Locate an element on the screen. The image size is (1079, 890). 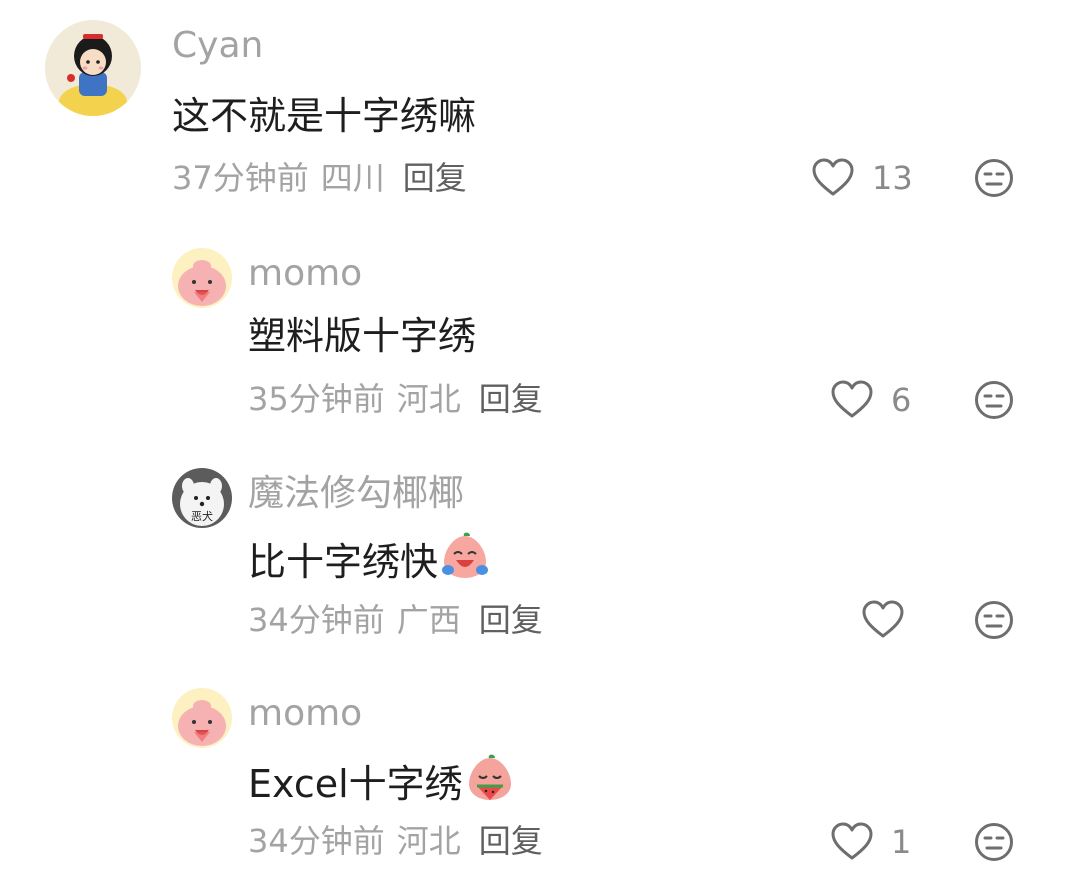
location: 四川 is located at coordinates (352, 178).